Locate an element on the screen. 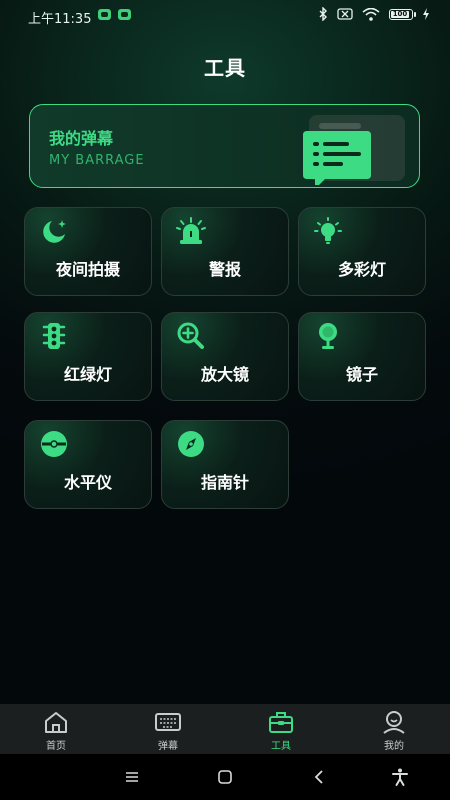 This screenshot has height=800, width=450. page-title: 工具 is located at coordinates (225, 68).